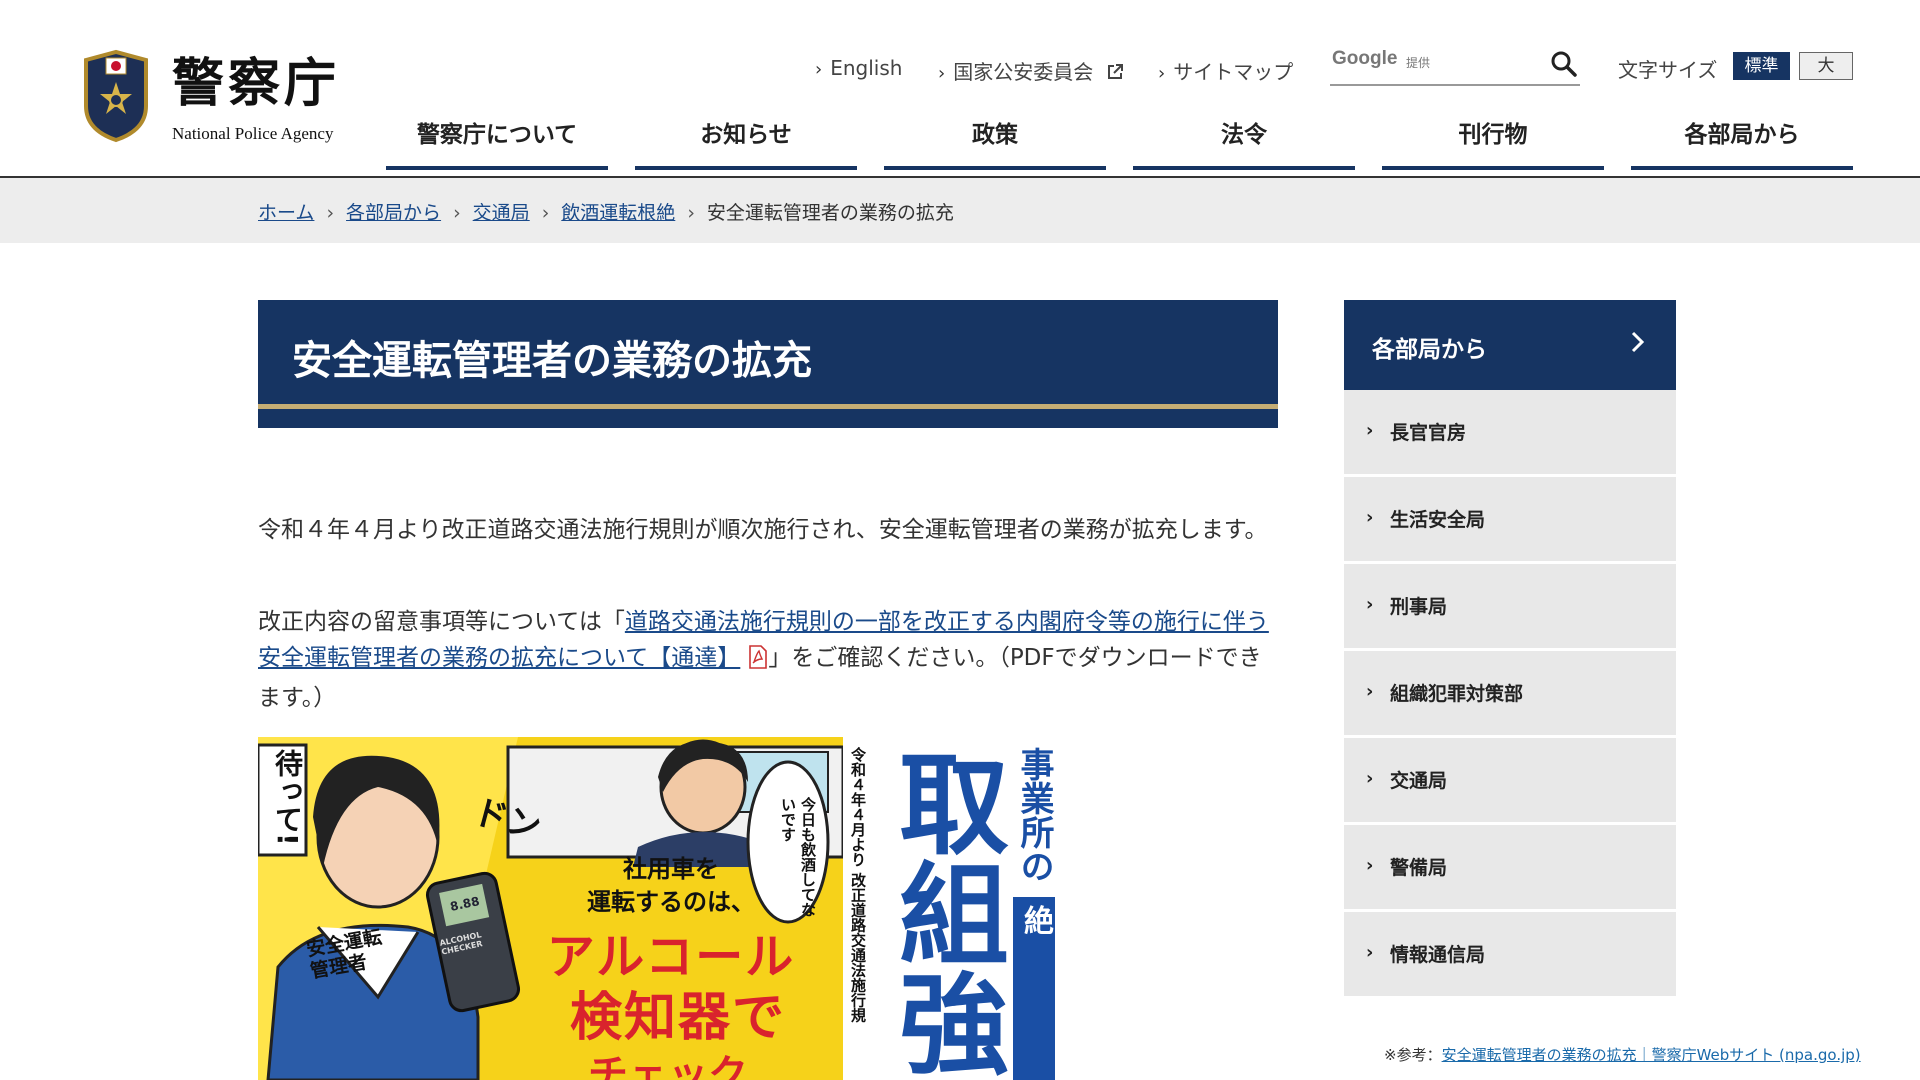 This screenshot has height=1080, width=1920. I want to click on search-icon, so click(1564, 66).